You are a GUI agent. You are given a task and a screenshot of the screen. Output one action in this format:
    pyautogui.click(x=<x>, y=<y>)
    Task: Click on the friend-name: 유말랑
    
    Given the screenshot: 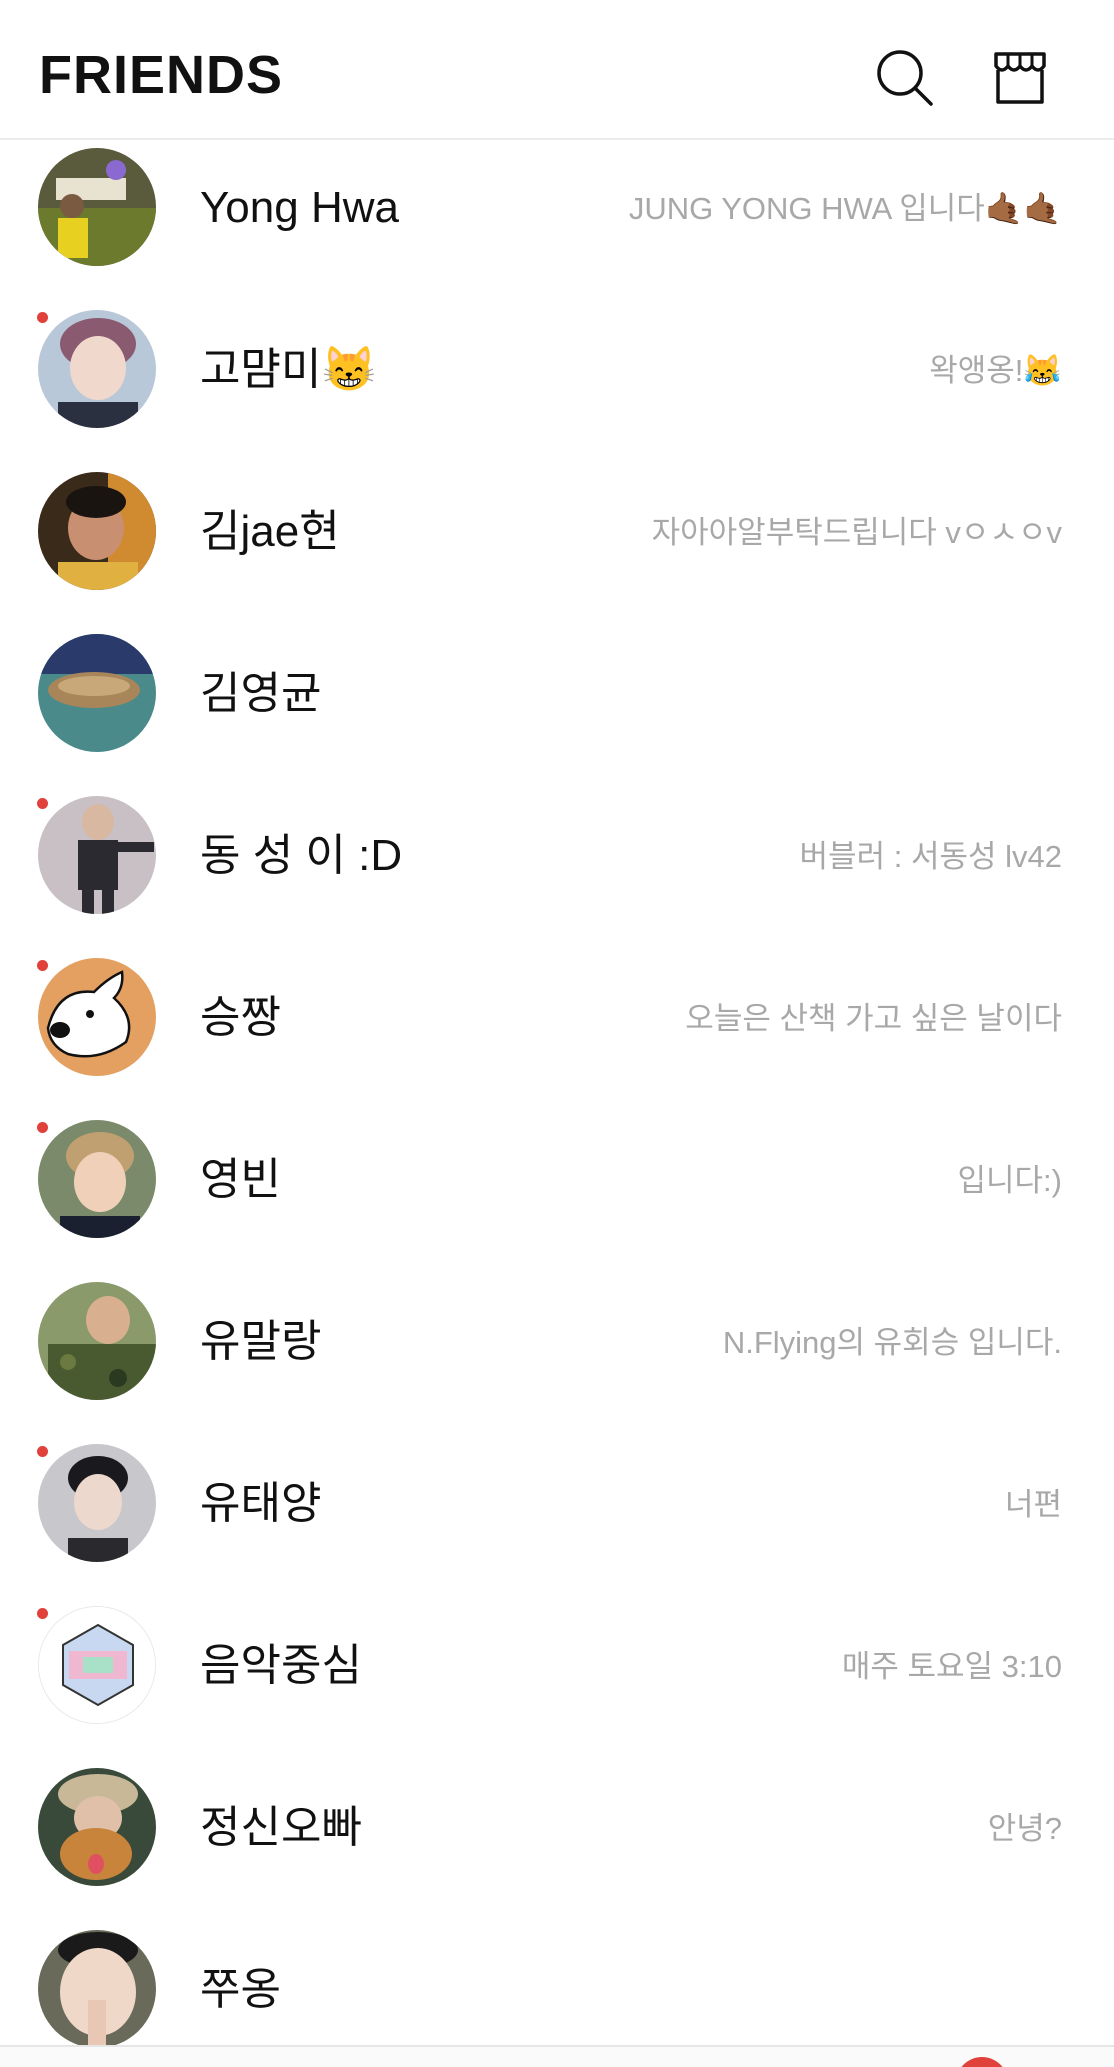 What is the action you would take?
    pyautogui.click(x=261, y=1341)
    